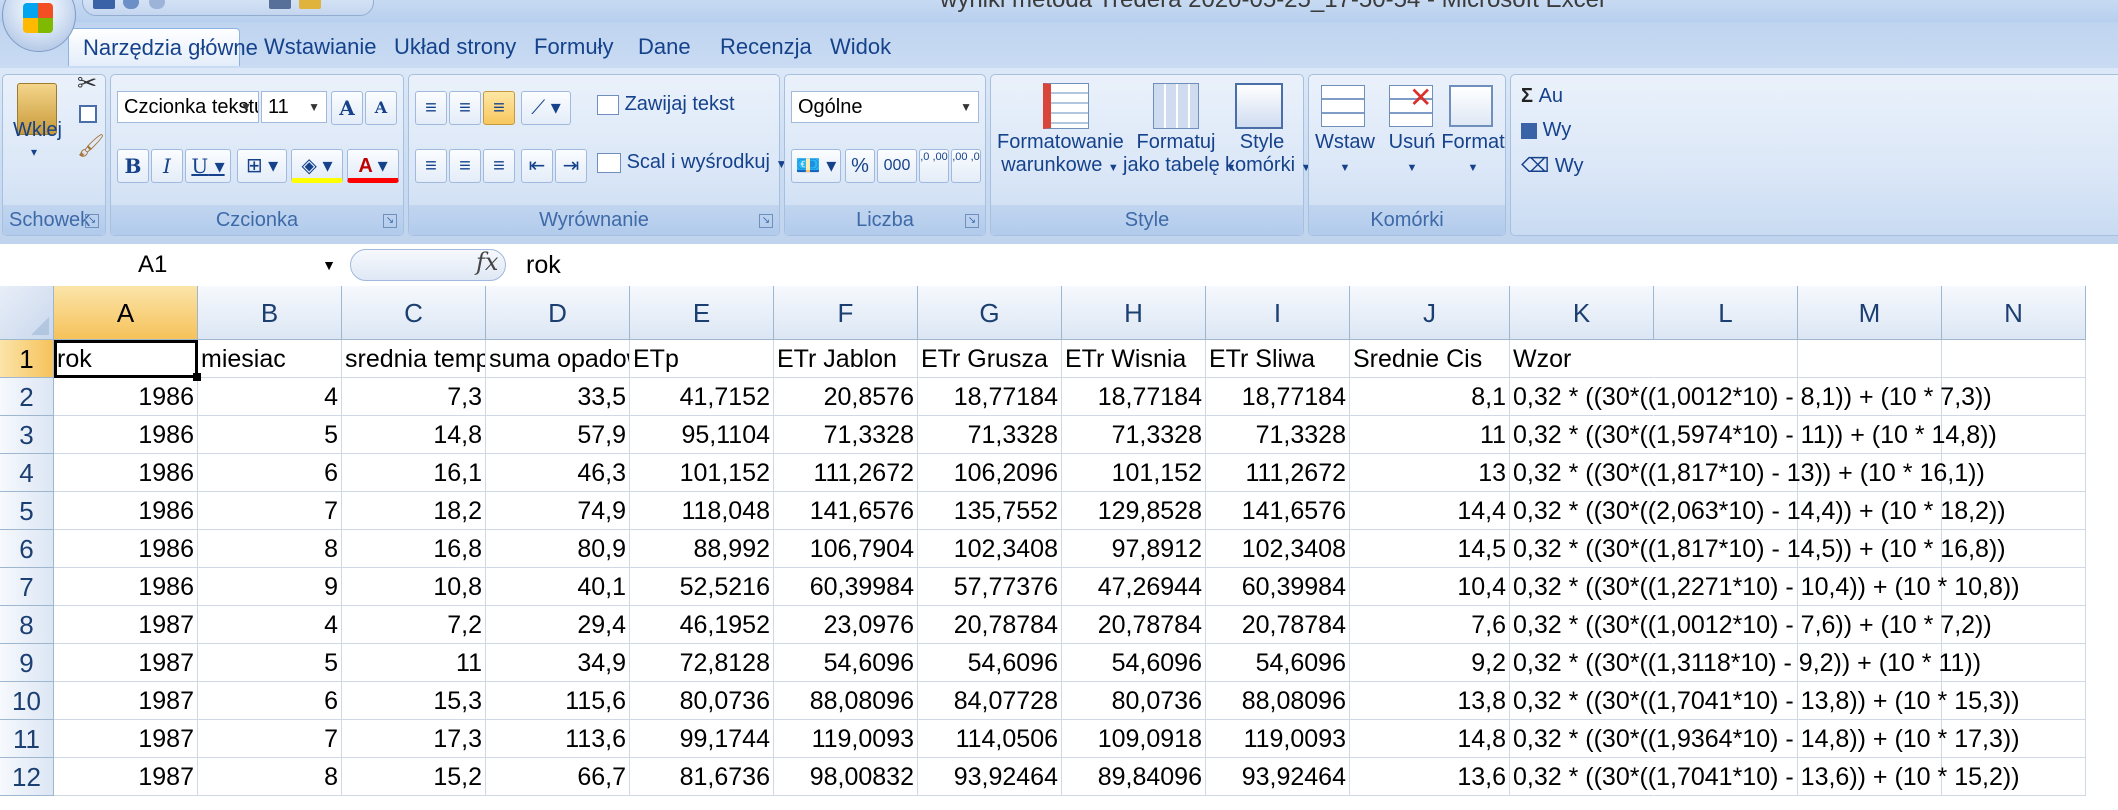 The height and width of the screenshot is (810, 2118). I want to click on format-cells-dropdown-icon: ▼, so click(1473, 168).